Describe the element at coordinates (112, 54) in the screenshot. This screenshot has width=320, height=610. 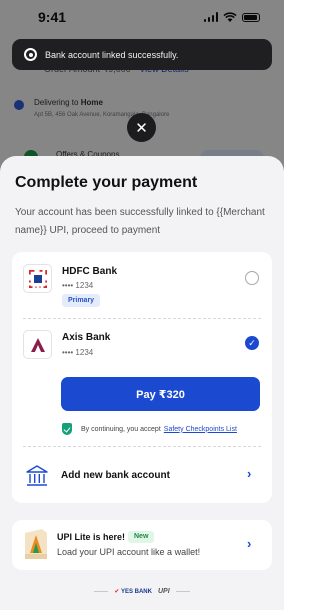
I see `toast-message: Bank account linked successfully.` at that location.